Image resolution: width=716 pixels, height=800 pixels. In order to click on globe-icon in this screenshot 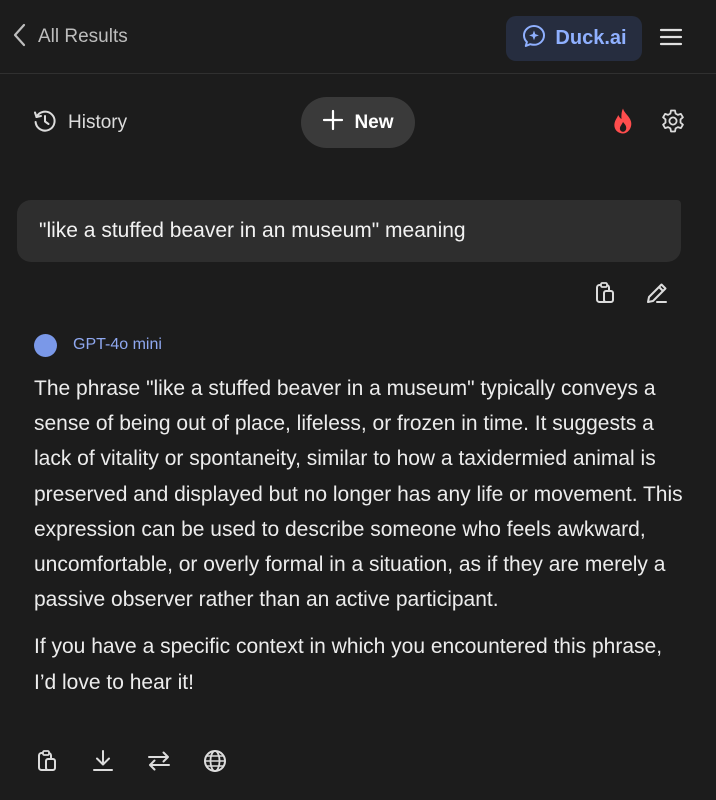, I will do `click(215, 763)`.